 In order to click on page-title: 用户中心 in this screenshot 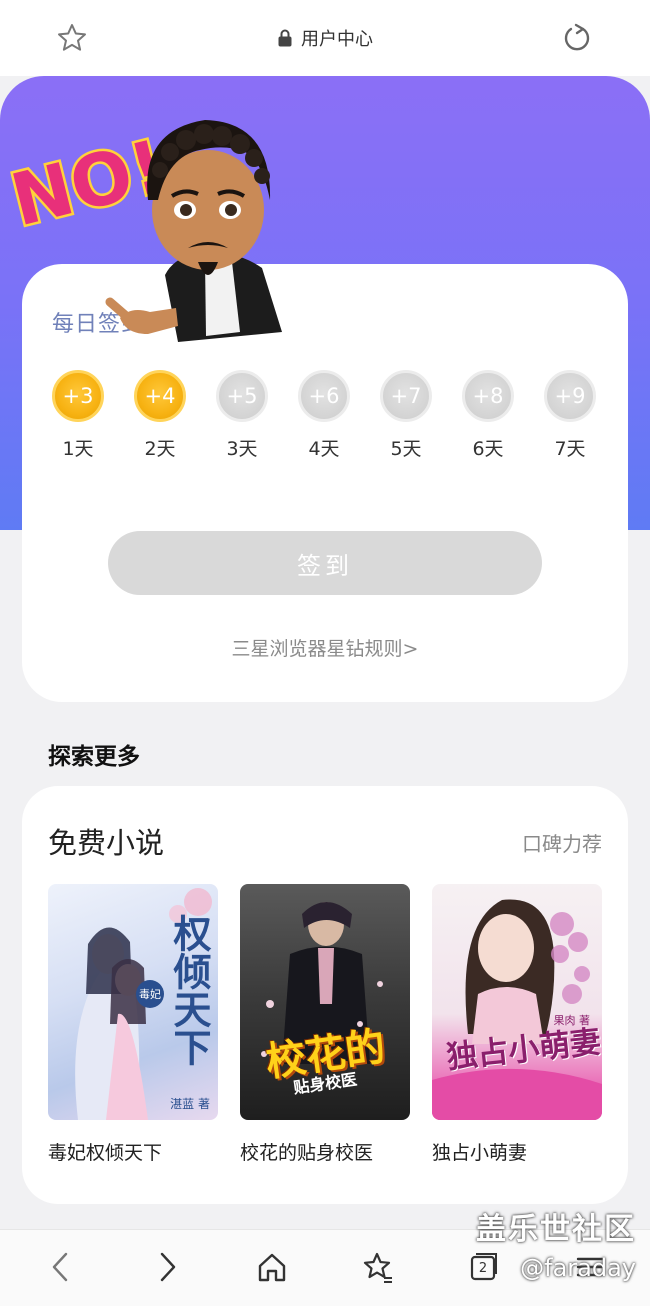, I will do `click(325, 38)`.